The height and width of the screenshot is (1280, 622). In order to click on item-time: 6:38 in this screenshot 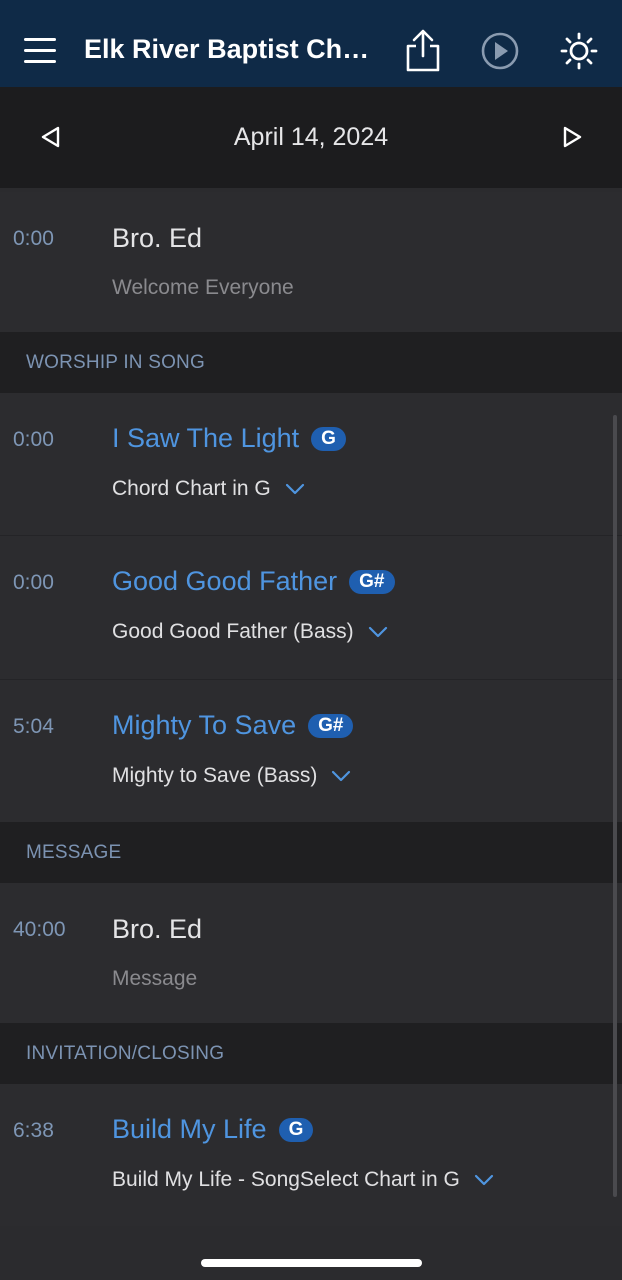, I will do `click(33, 1130)`.